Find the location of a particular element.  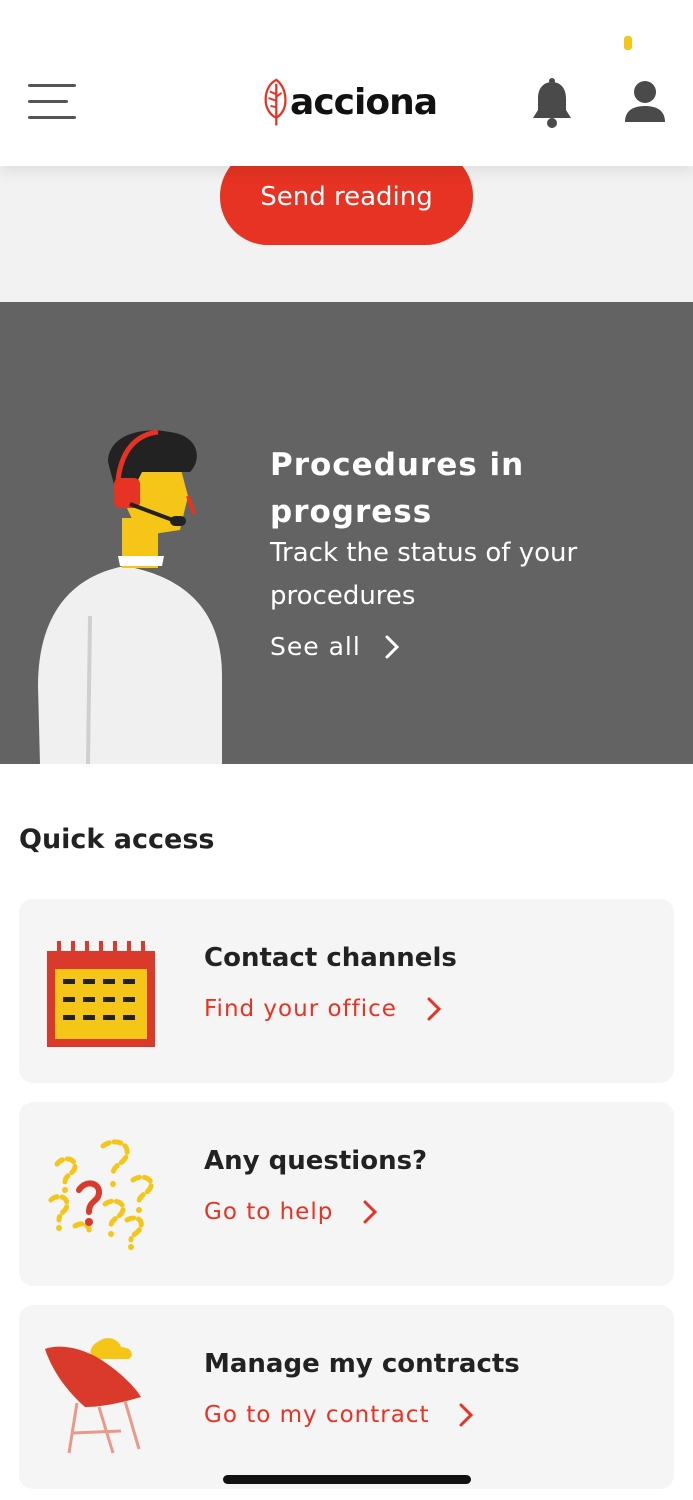

card-link-label: Go to my contract is located at coordinates (317, 1415).